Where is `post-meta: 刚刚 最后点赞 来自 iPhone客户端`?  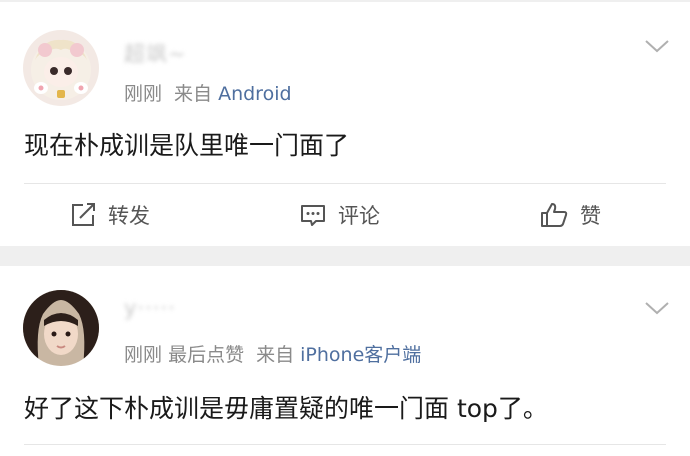
post-meta: 刚刚 最后点赞 来自 iPhone客户端 is located at coordinates (272, 353).